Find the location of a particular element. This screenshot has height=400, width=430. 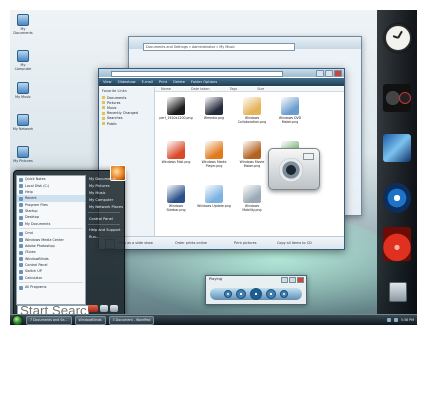

cmd-folder-options: Folder Options is located at coordinates (204, 82).